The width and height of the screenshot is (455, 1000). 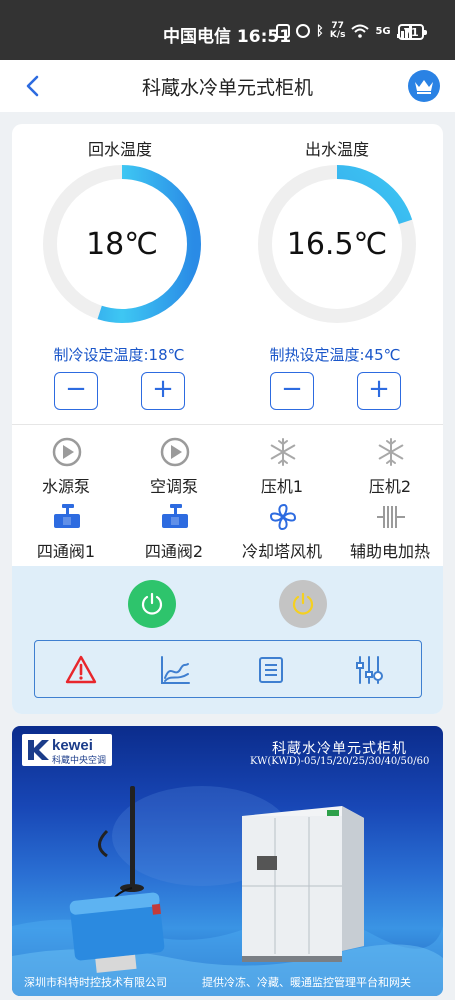 I want to click on brand-subtitle: 科蔵中央空调, so click(x=79, y=761).